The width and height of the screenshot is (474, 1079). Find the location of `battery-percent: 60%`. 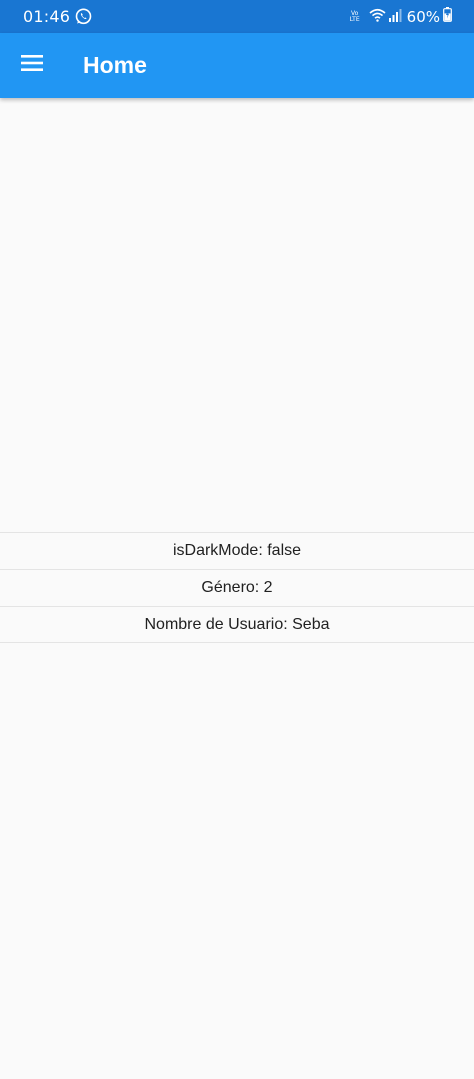

battery-percent: 60% is located at coordinates (423, 16).